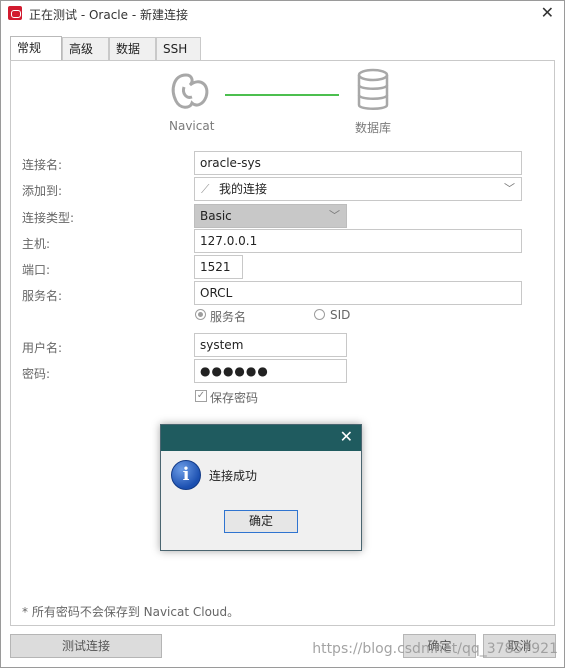 This screenshot has width=566, height=669. What do you see at coordinates (358, 189) in the screenshot?
I see `add-to-select: ⟋ 我的连接 ﹀` at bounding box center [358, 189].